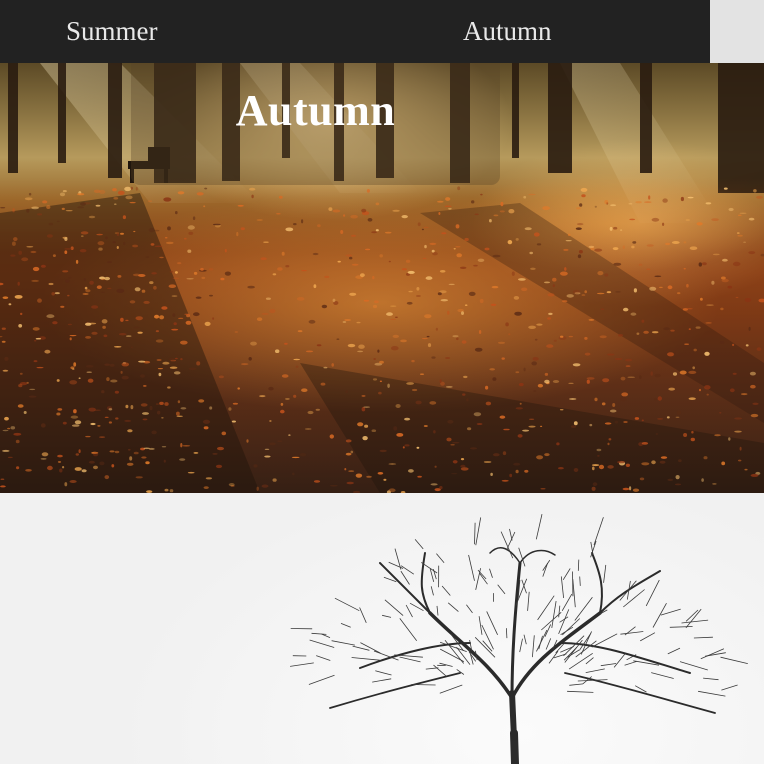 Image resolution: width=764 pixels, height=764 pixels. I want to click on nav-link-autumn: Autumn, so click(507, 31).